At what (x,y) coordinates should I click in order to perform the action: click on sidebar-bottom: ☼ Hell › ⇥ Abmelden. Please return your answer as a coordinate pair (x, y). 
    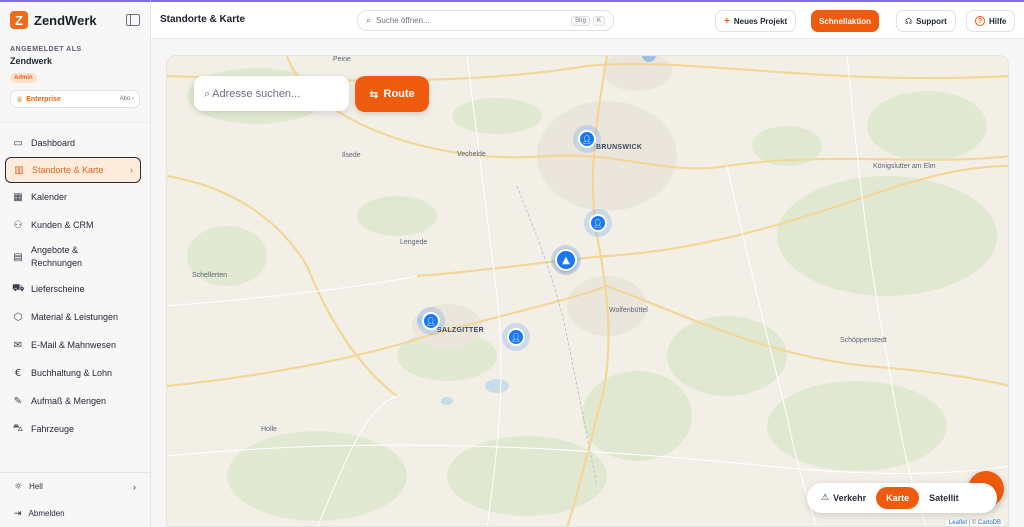
    Looking at the image, I should click on (75, 499).